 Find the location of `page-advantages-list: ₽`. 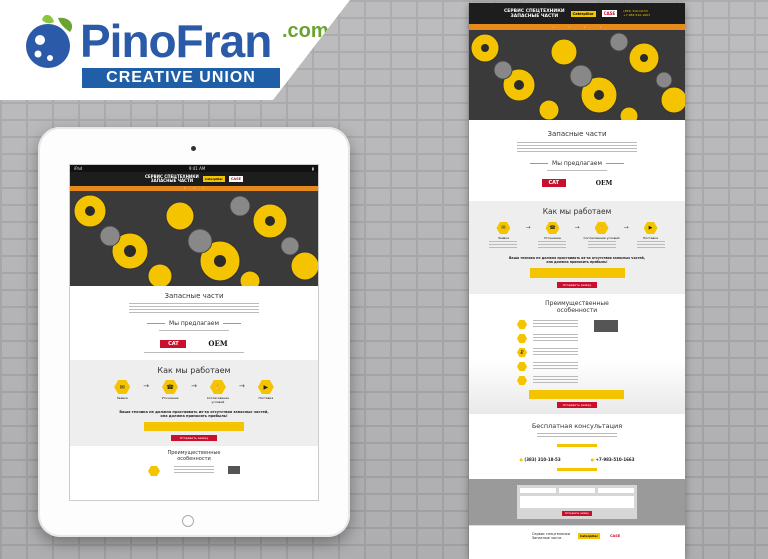

page-advantages-list: ₽ is located at coordinates (601, 352).